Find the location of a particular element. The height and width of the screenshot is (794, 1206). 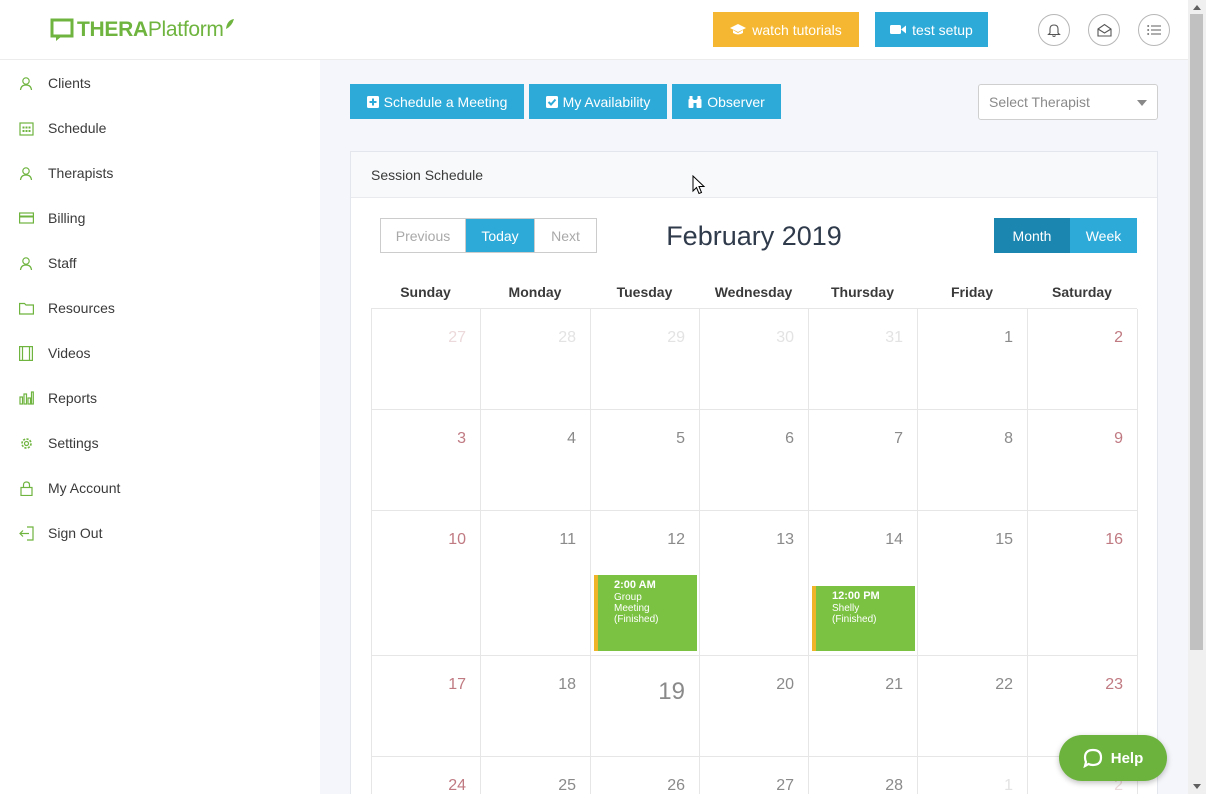

today-button: Today is located at coordinates (500, 235).